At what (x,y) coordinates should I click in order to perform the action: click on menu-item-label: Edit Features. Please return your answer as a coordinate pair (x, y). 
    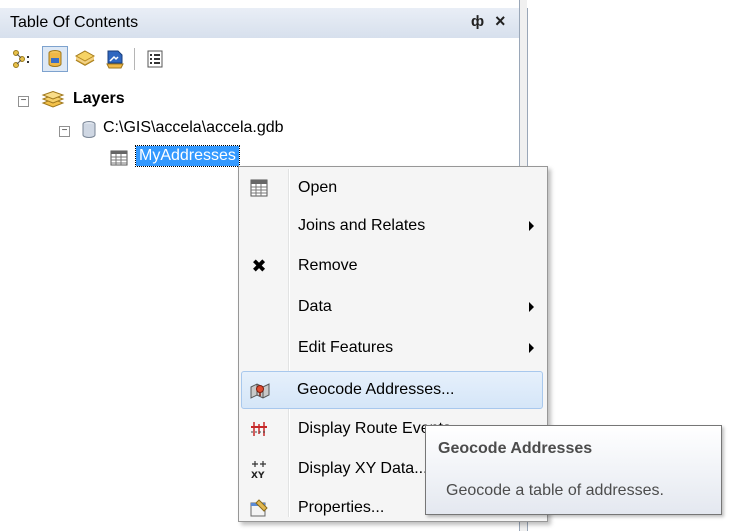
    Looking at the image, I should click on (346, 347).